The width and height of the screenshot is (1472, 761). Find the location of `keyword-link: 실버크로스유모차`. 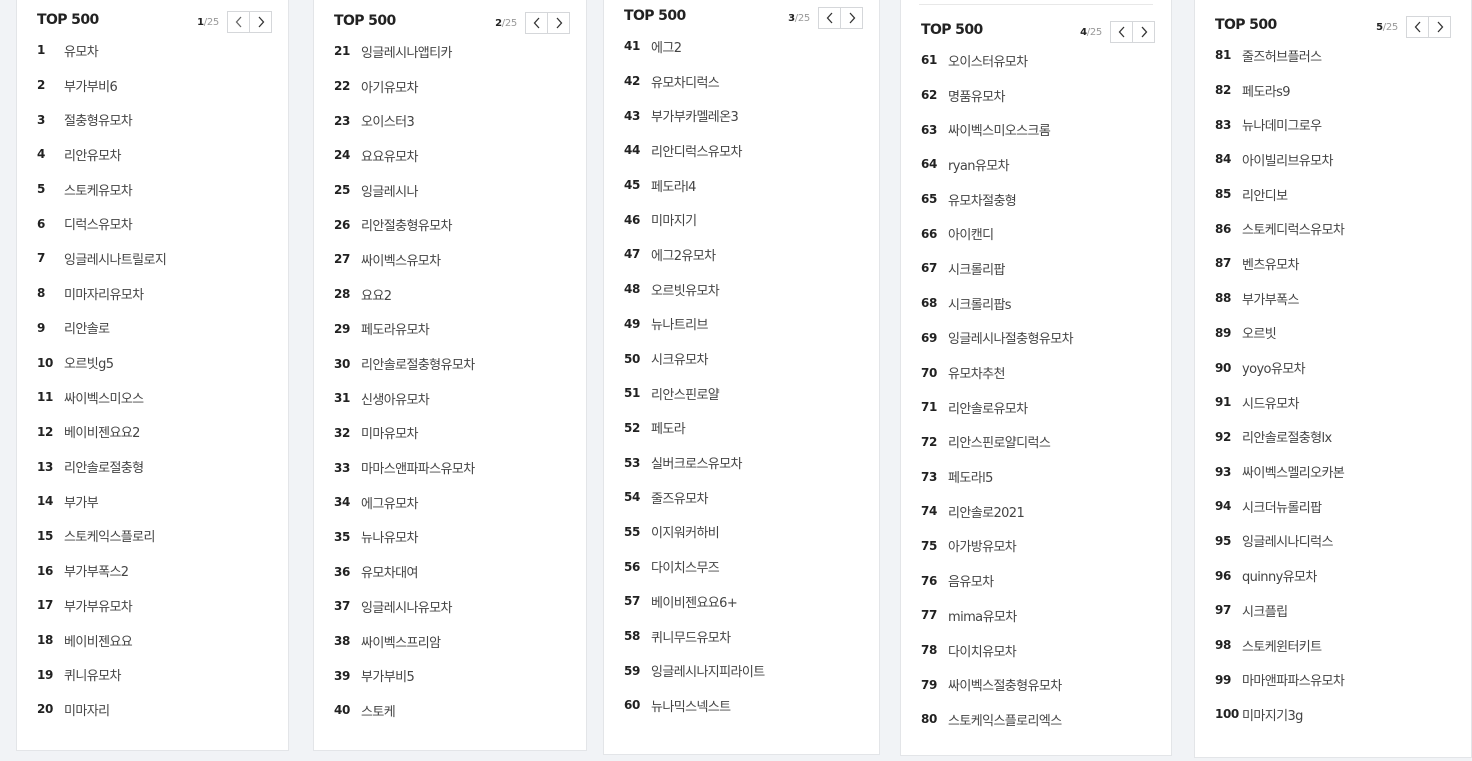

keyword-link: 실버크로스유모차 is located at coordinates (696, 462).